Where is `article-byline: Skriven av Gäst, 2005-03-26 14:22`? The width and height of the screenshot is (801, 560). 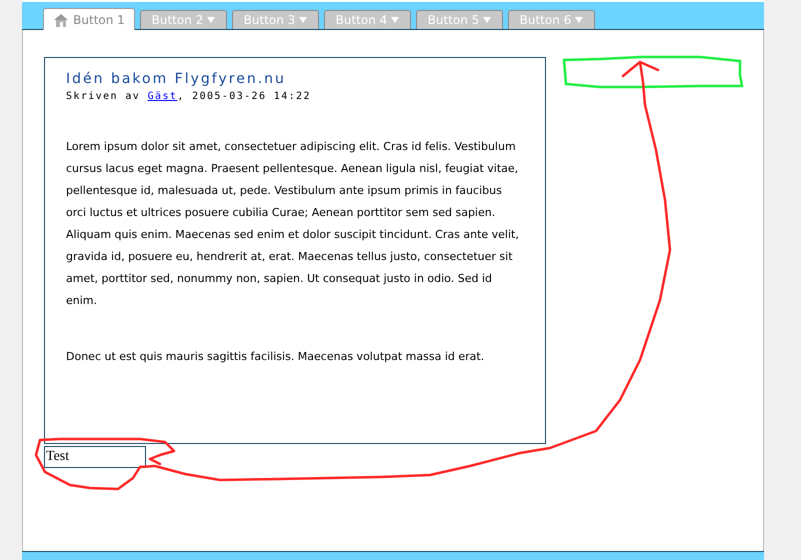
article-byline: Skriven av Gäst, 2005-03-26 14:22 is located at coordinates (189, 96).